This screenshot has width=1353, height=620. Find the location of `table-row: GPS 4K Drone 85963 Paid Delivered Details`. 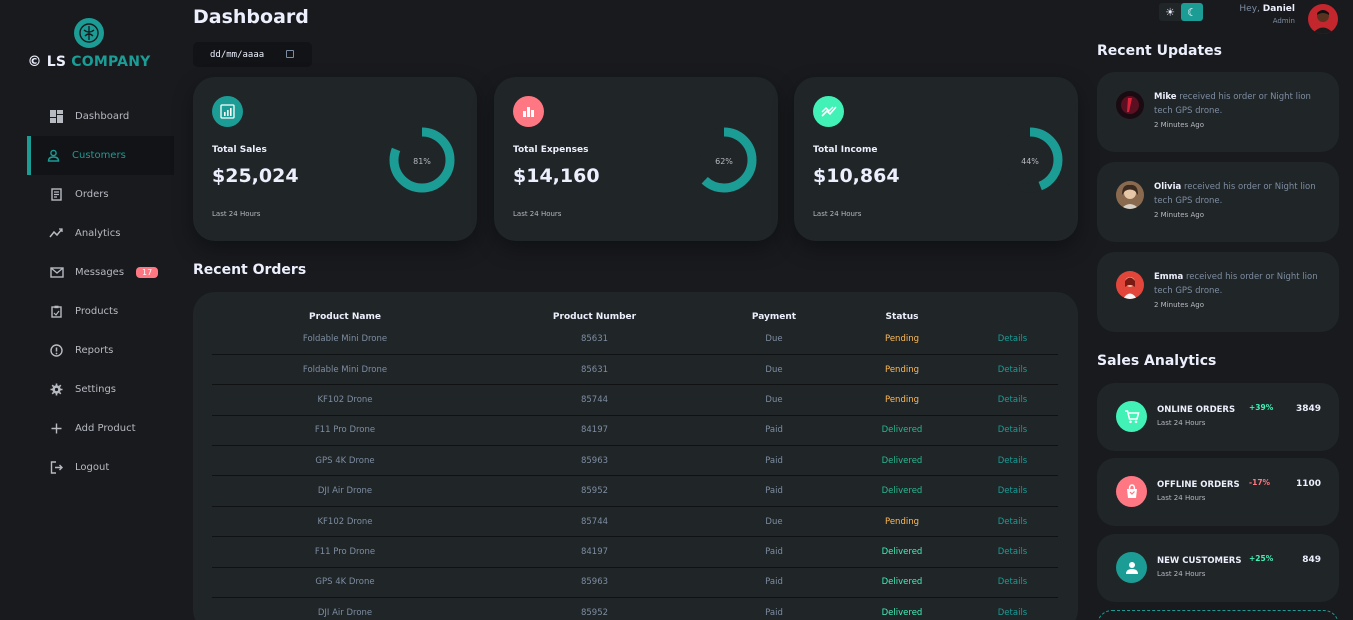

table-row: GPS 4K Drone 85963 Paid Delivered Details is located at coordinates (635, 461).